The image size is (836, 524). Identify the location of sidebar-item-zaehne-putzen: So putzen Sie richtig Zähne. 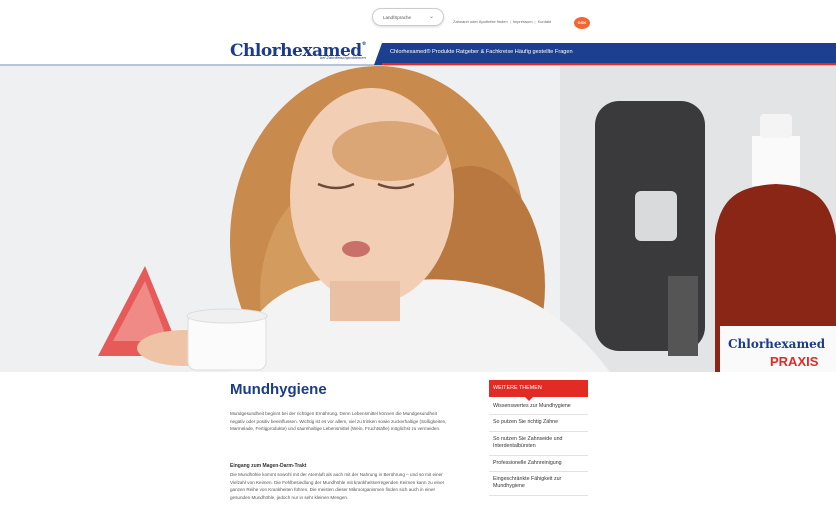
(538, 423).